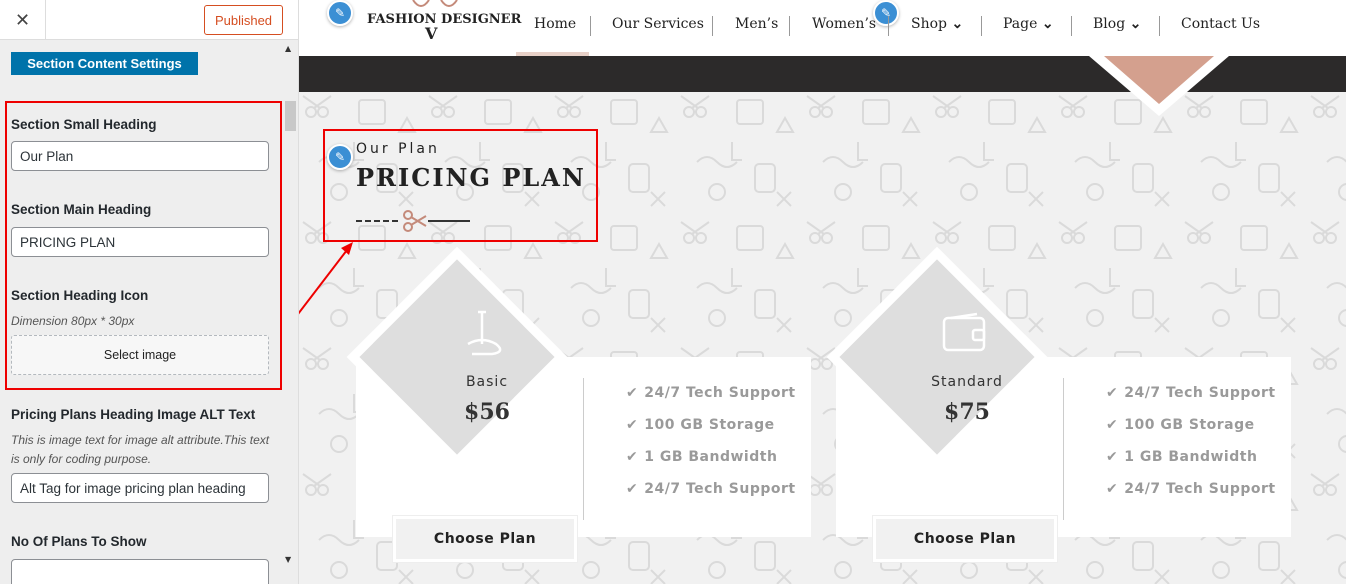 The image size is (1346, 584). I want to click on alt-text-label: Pricing Plans Heading Image ALT Text, so click(133, 414).